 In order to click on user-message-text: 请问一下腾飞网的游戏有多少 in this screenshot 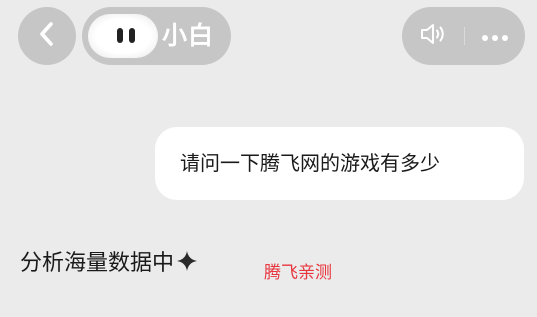, I will do `click(310, 163)`.